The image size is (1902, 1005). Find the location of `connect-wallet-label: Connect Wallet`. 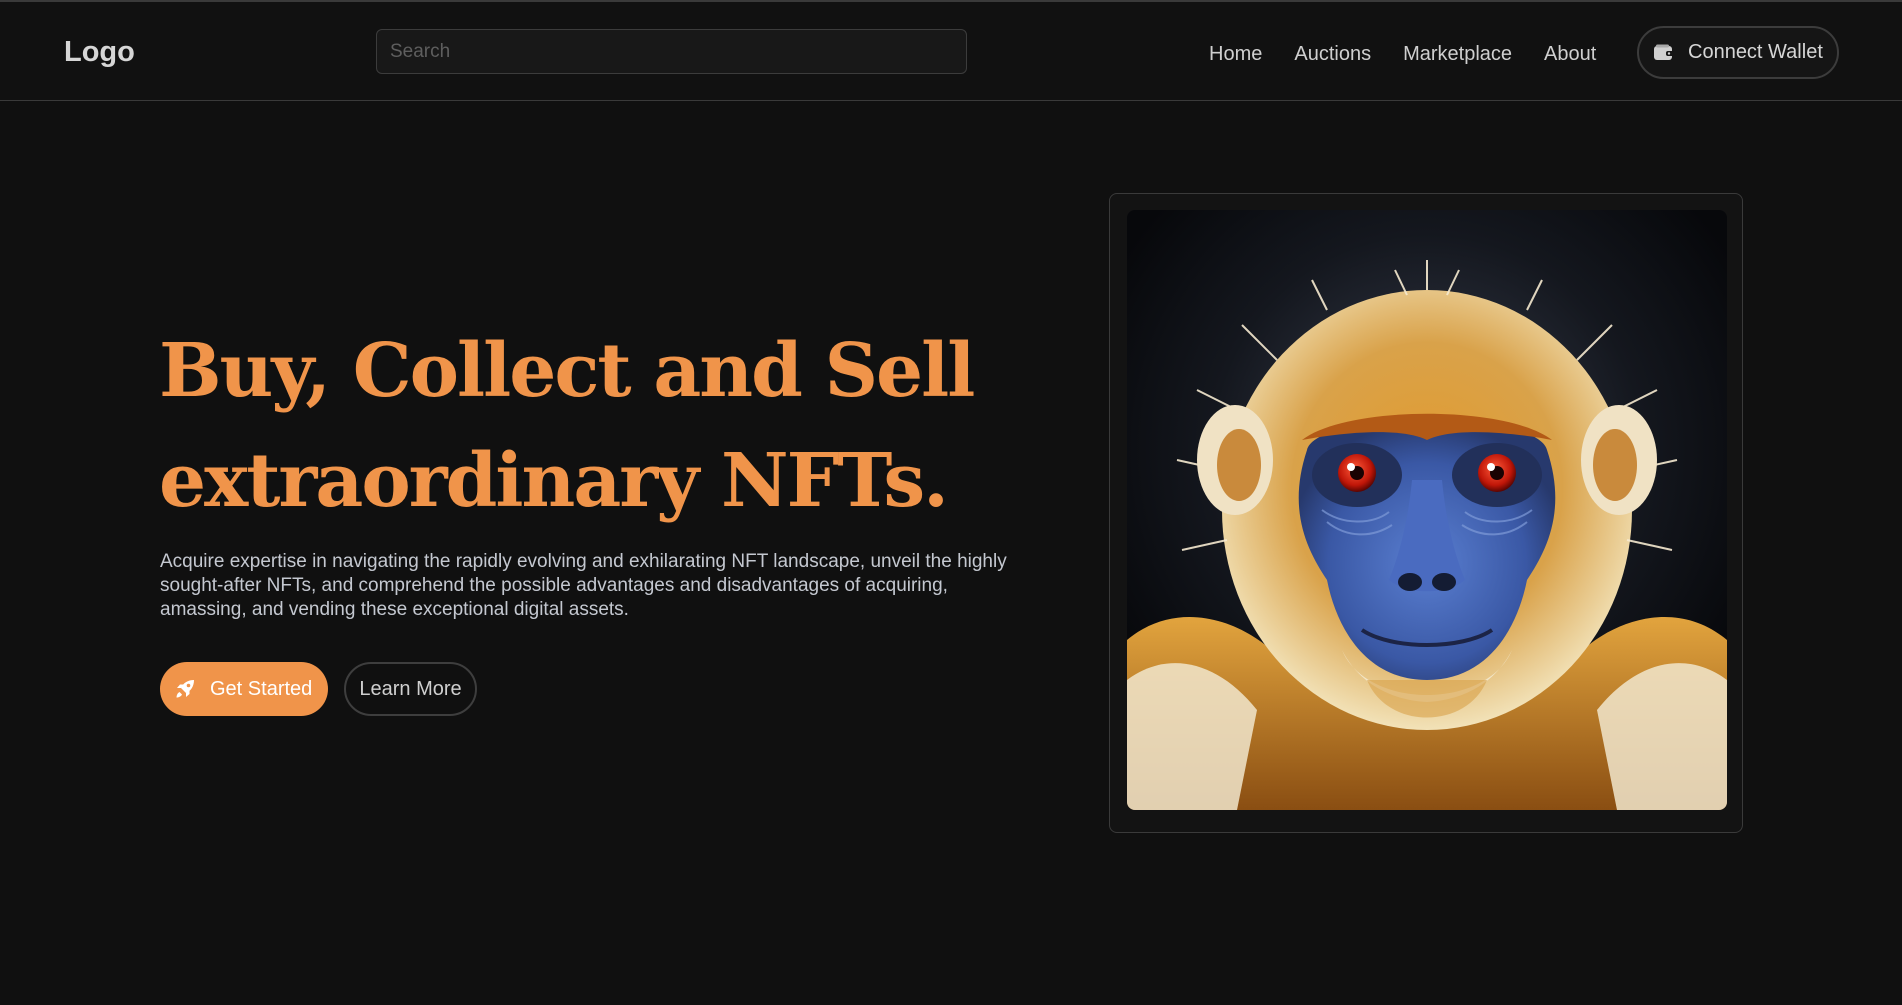

connect-wallet-label: Connect Wallet is located at coordinates (1755, 52).